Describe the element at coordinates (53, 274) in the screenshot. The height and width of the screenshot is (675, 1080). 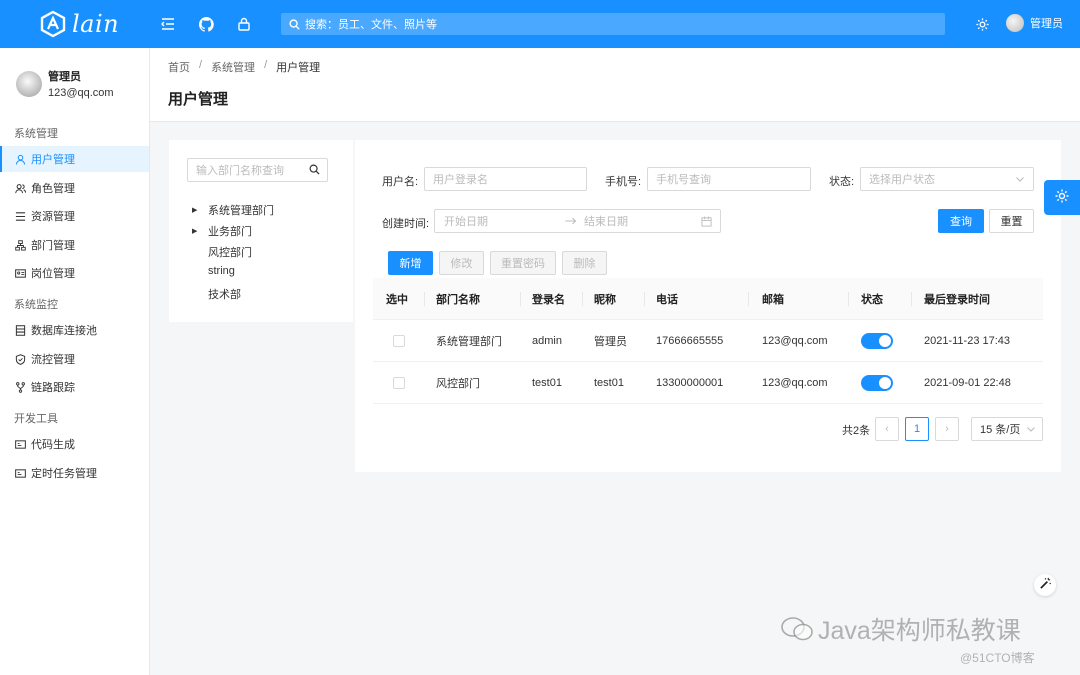
I see `sidebar-item-label: 岗位管理` at that location.